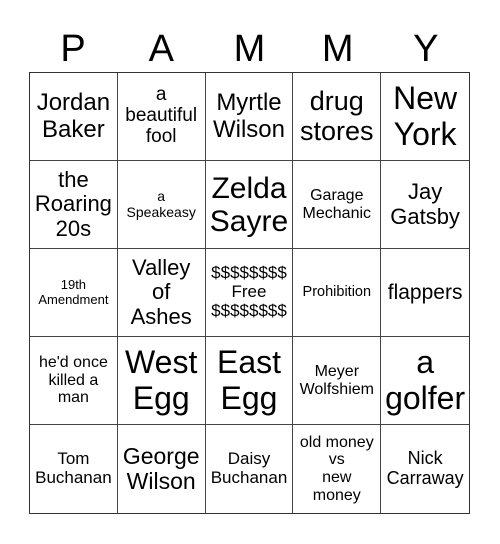 The width and height of the screenshot is (500, 544). I want to click on bingo-cell: a beautiful fool, so click(161, 117).